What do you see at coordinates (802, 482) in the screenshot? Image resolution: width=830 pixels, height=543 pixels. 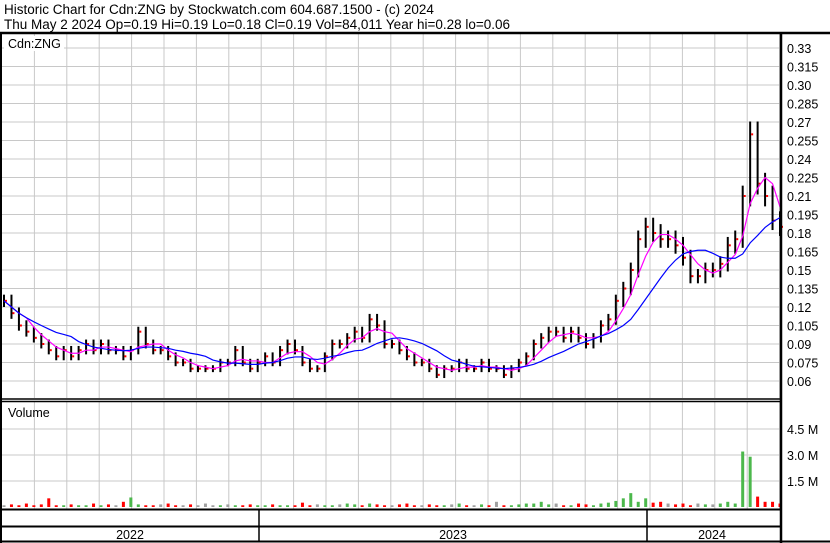 I see `volume-tick-label: 1.5 M` at bounding box center [802, 482].